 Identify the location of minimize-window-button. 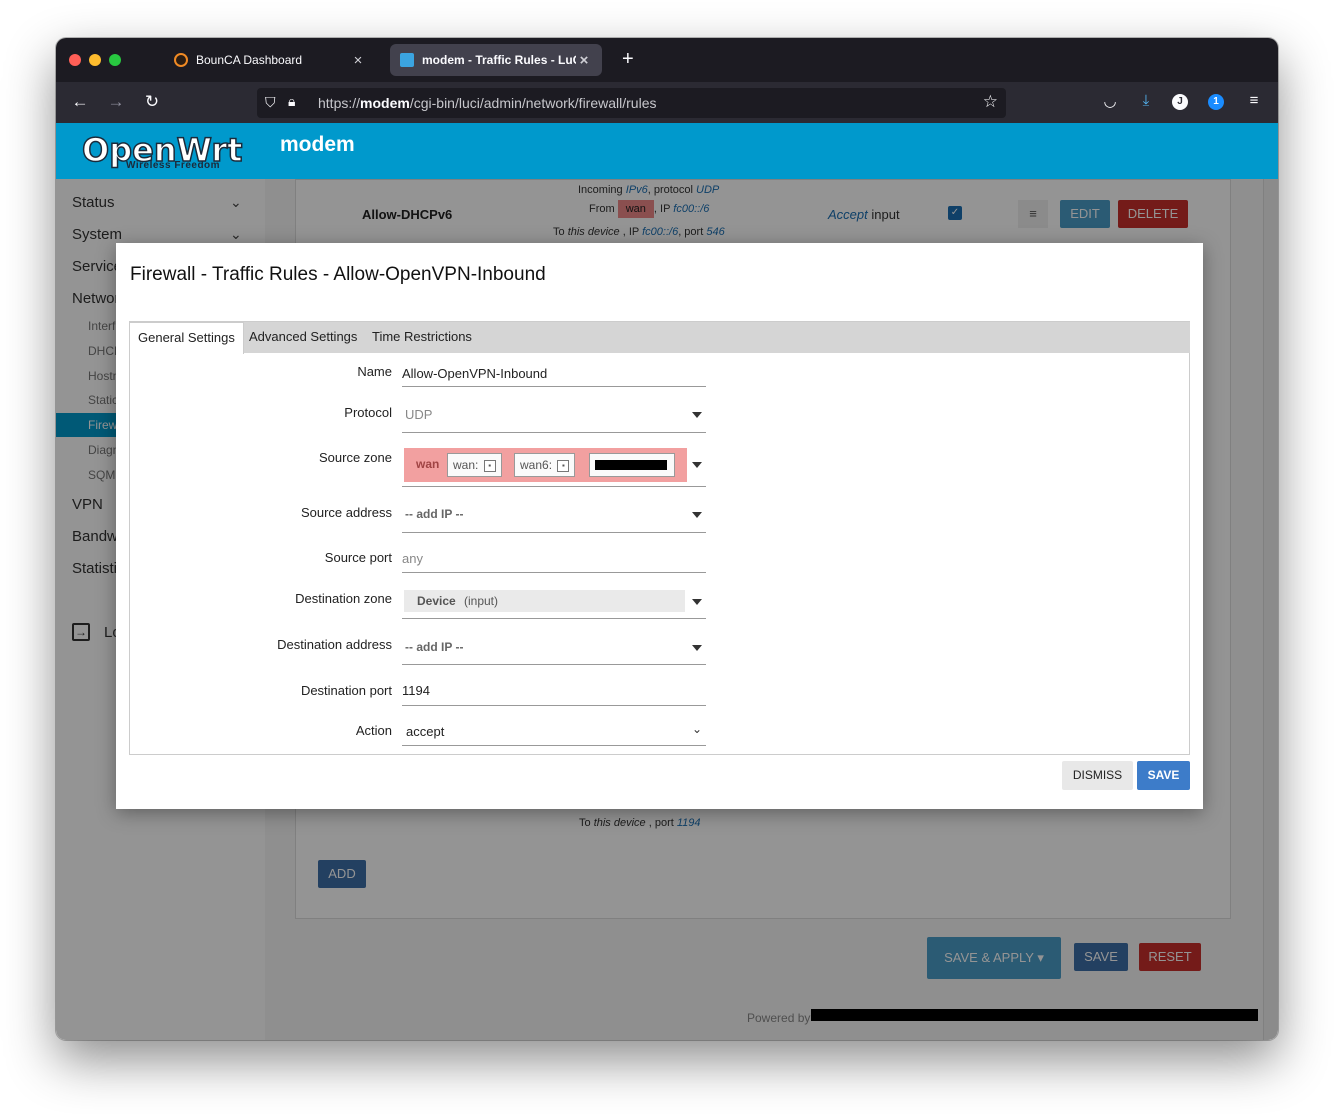
(95, 60).